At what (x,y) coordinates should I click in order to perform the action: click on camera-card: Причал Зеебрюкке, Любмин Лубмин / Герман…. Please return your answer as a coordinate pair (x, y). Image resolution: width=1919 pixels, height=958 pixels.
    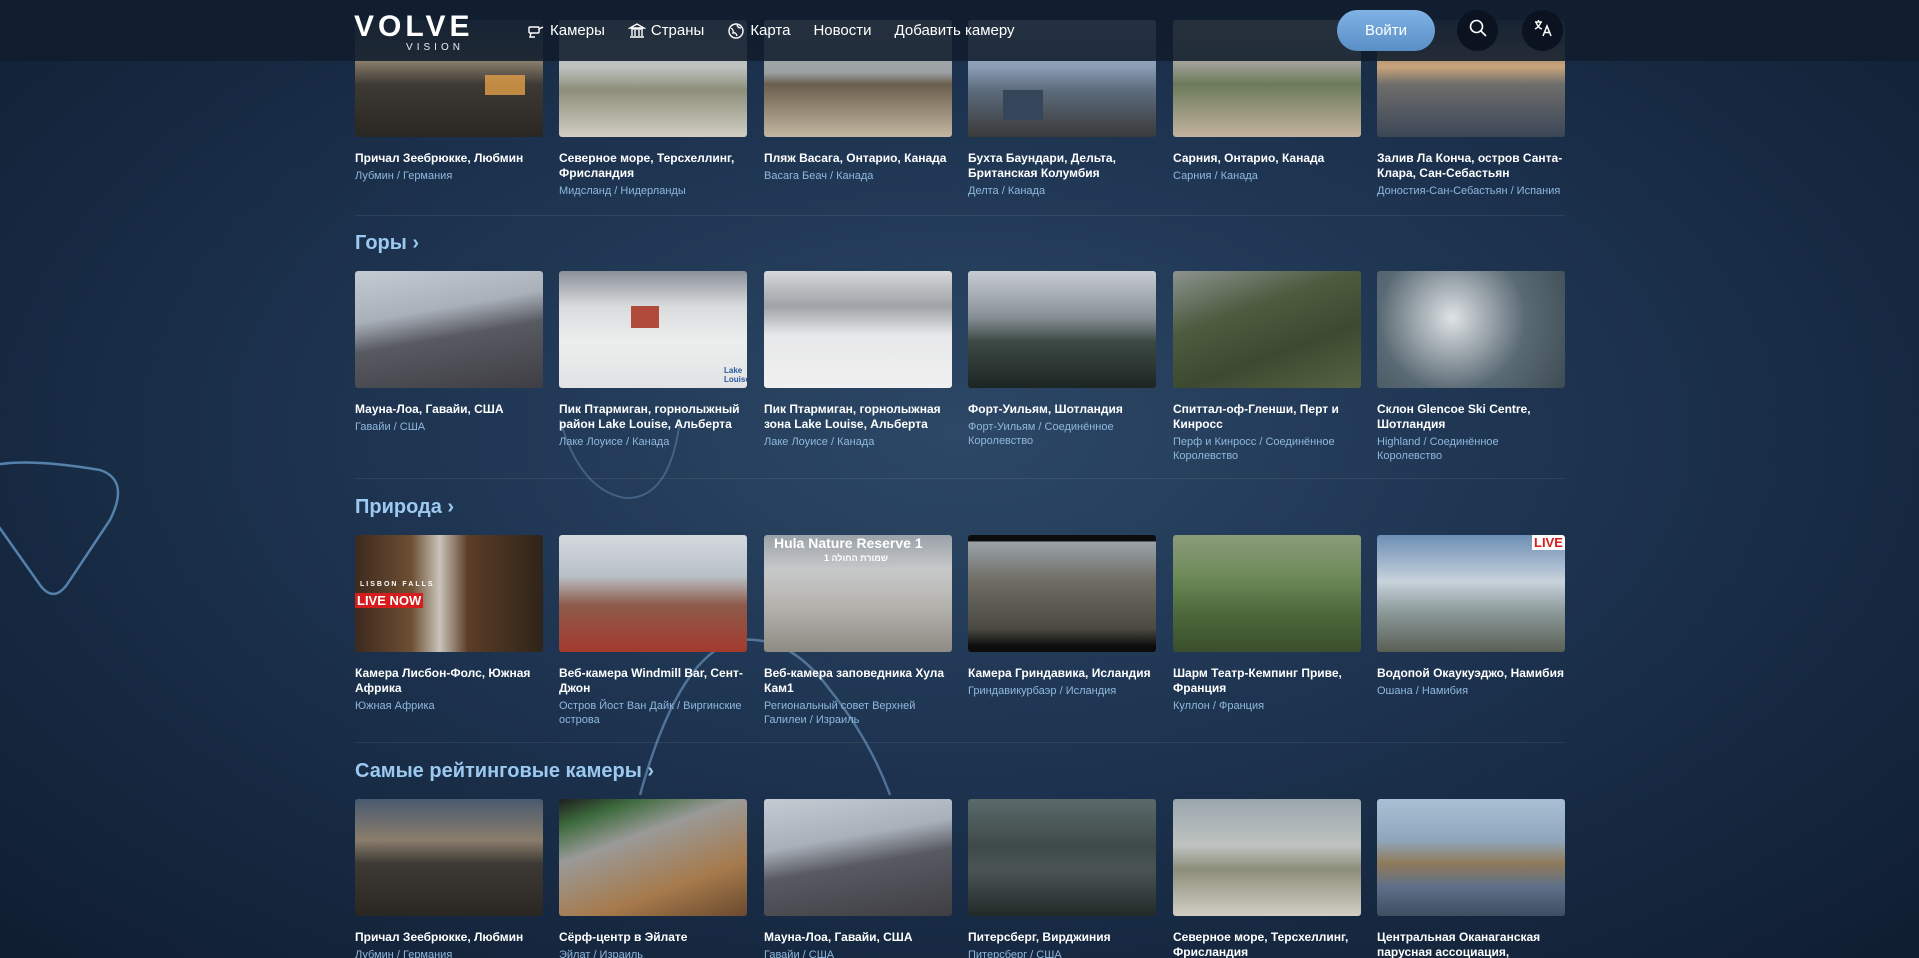
    Looking at the image, I should click on (449, 878).